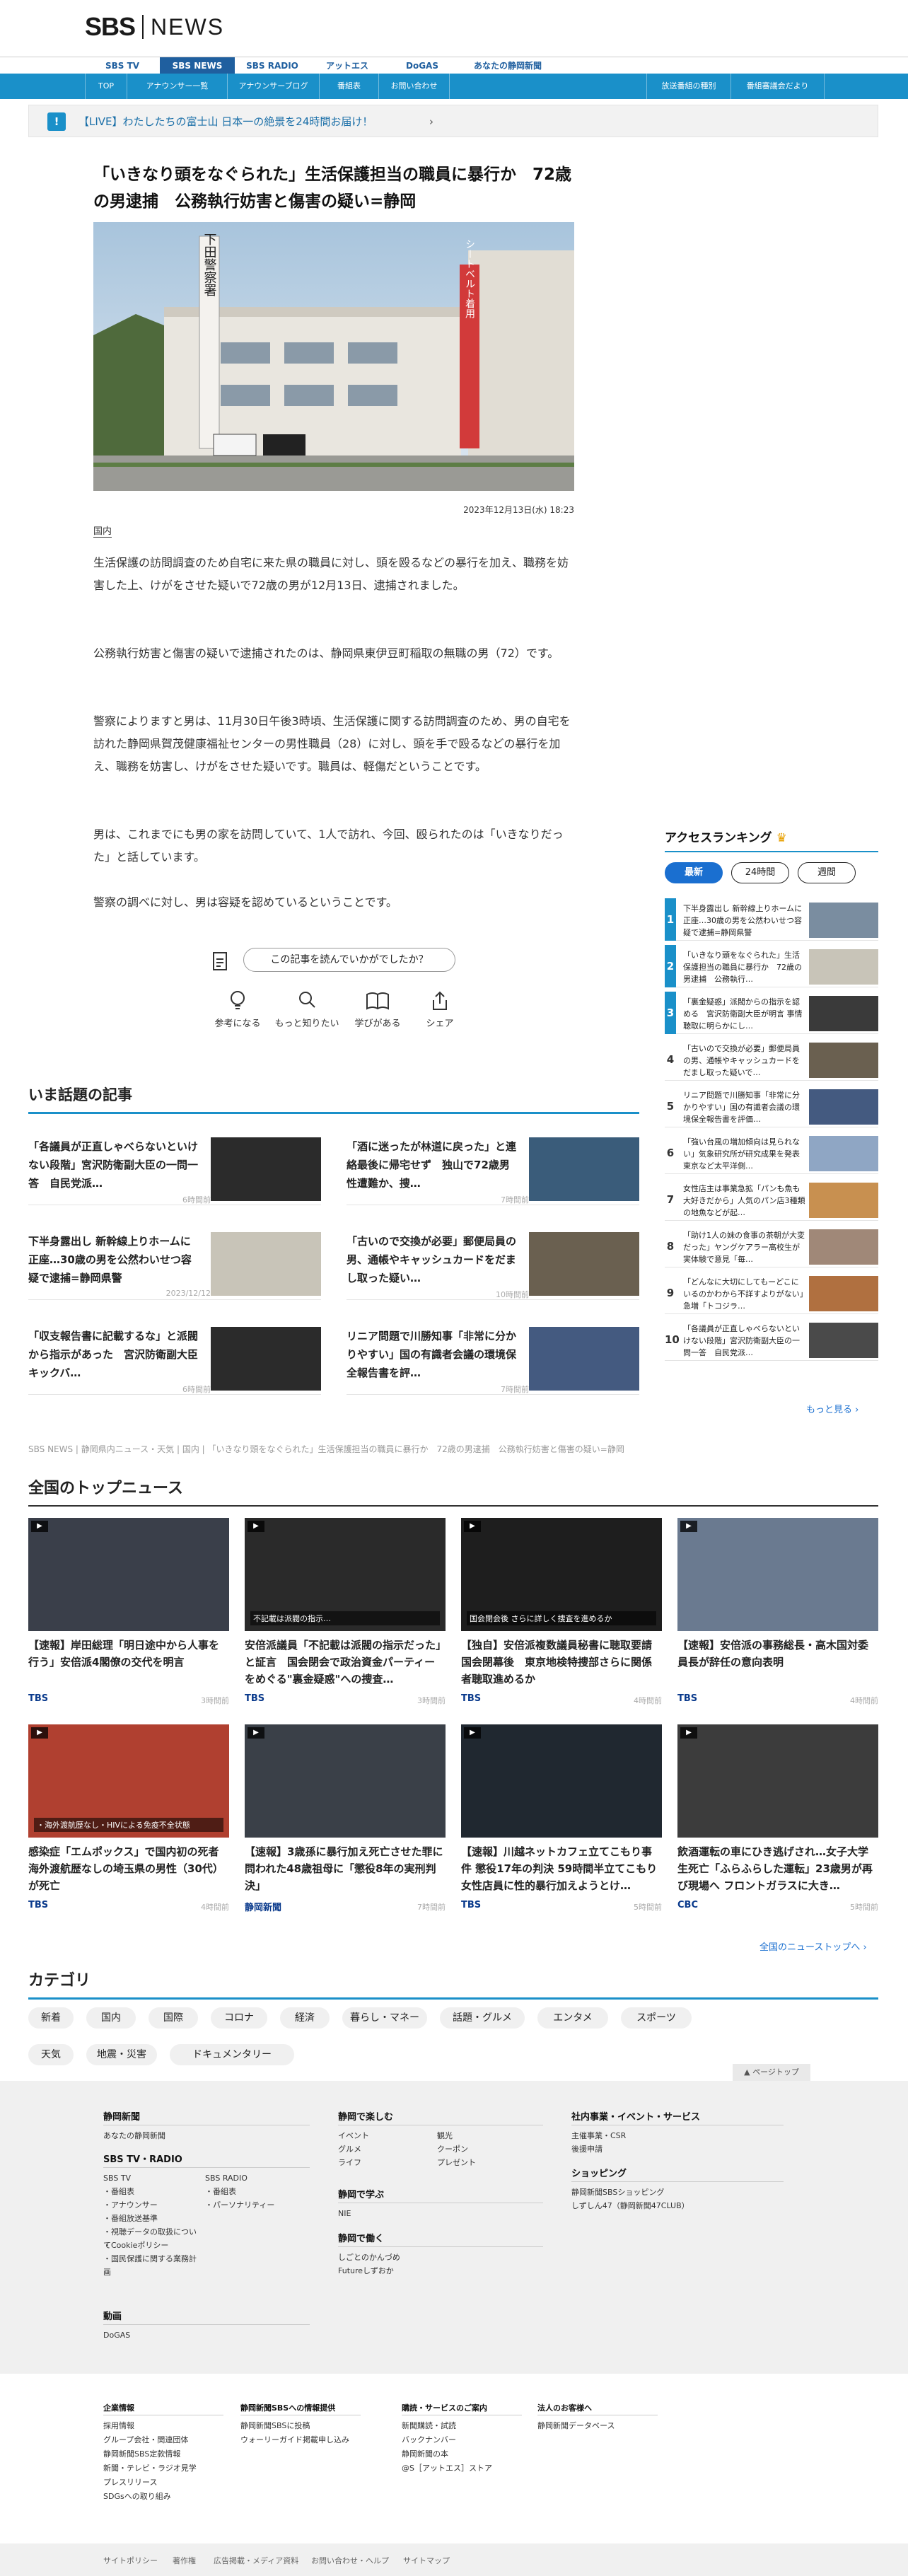  I want to click on subnav-contact: お問い合わせ, so click(414, 86).